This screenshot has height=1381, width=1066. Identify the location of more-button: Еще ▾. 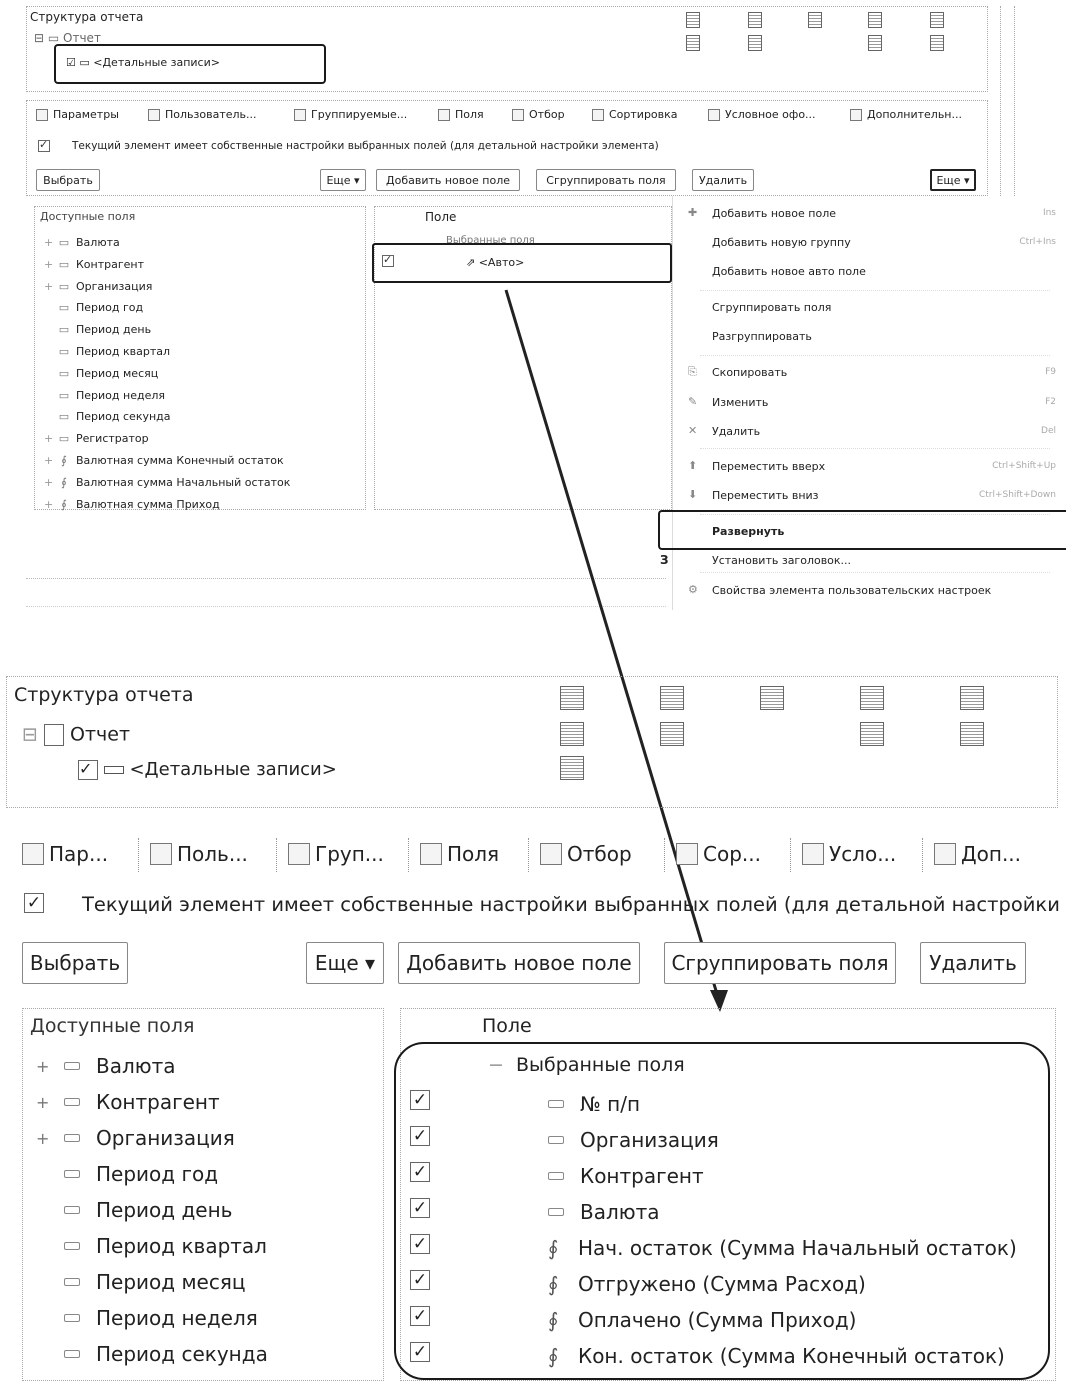
(345, 963).